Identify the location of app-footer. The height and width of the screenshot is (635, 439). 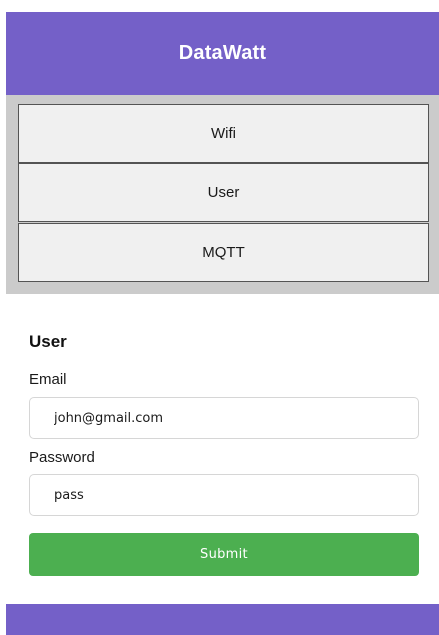
(222, 619).